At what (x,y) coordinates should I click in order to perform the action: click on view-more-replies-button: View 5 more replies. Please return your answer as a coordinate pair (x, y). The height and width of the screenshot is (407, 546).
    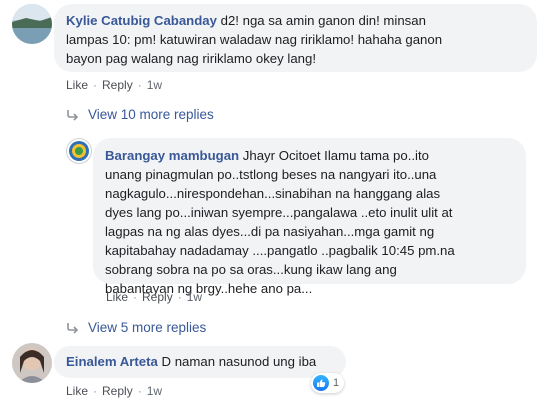
    Looking at the image, I should click on (136, 327).